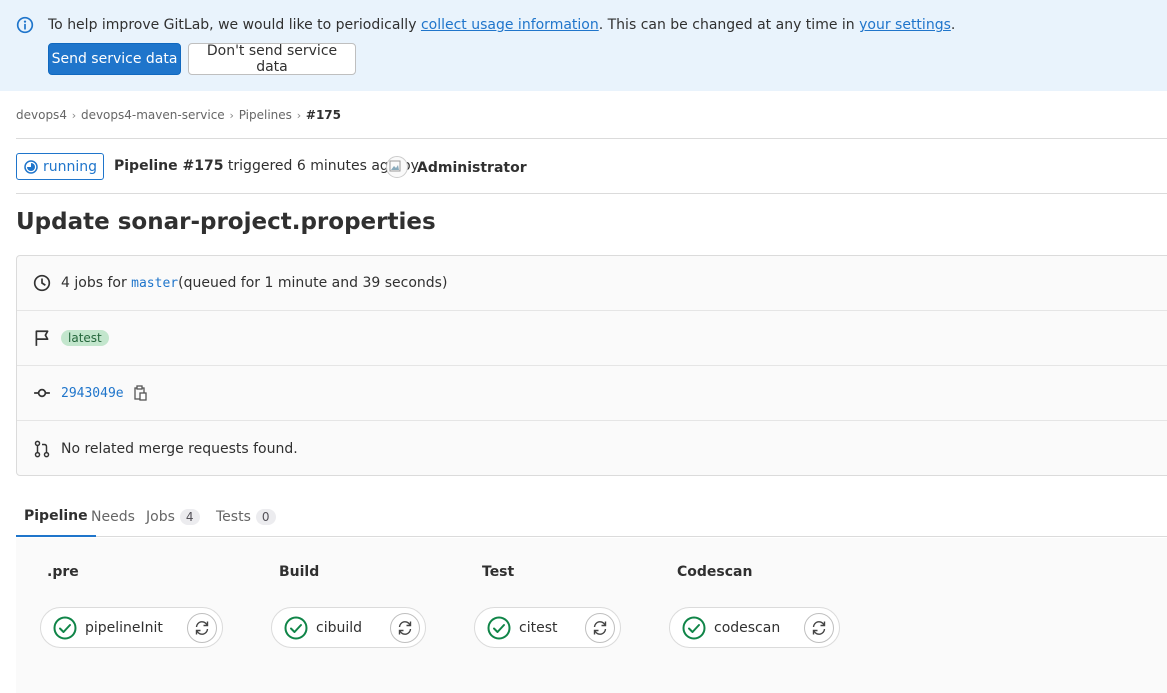 This screenshot has height=693, width=1167. What do you see at coordinates (265, 517) in the screenshot?
I see `tests-count-badge: 0` at bounding box center [265, 517].